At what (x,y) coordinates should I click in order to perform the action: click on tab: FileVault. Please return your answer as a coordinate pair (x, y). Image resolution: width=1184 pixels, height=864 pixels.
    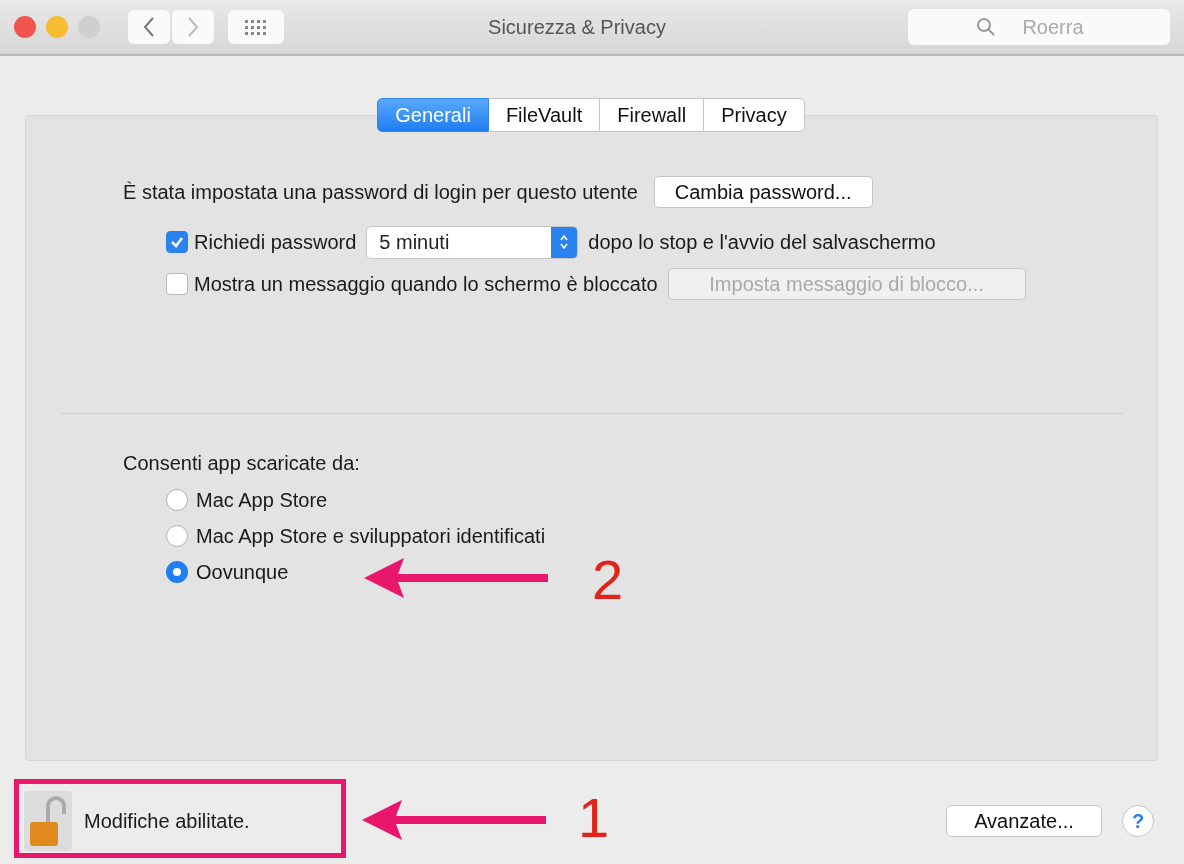
    Looking at the image, I should click on (544, 115).